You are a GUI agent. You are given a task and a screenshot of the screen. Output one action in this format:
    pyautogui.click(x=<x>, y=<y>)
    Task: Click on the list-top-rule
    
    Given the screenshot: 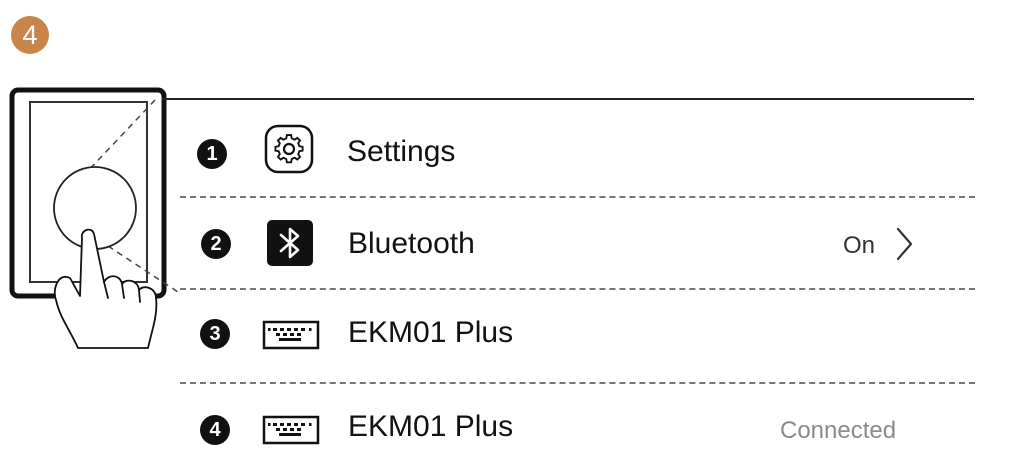 What is the action you would take?
    pyautogui.click(x=568, y=99)
    